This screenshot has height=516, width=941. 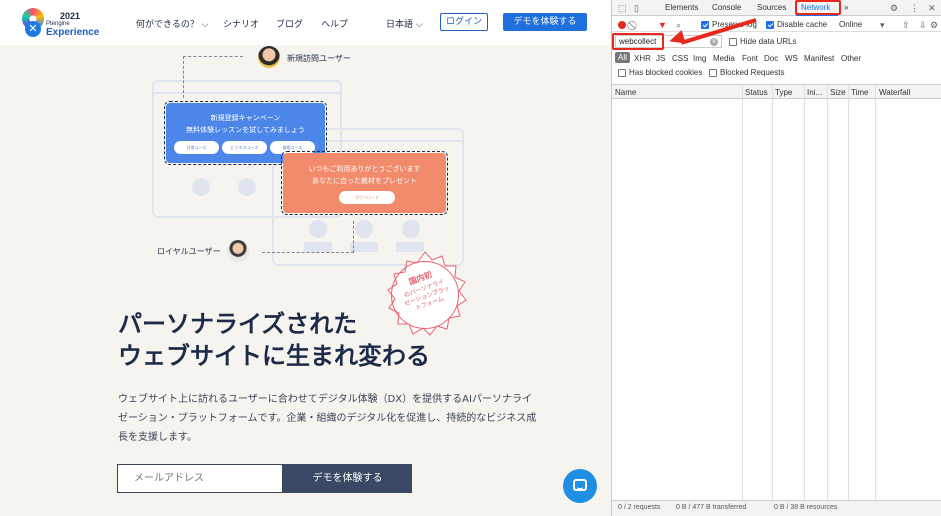 I want to click on more-options-icon: ⋮, so click(x=914, y=8).